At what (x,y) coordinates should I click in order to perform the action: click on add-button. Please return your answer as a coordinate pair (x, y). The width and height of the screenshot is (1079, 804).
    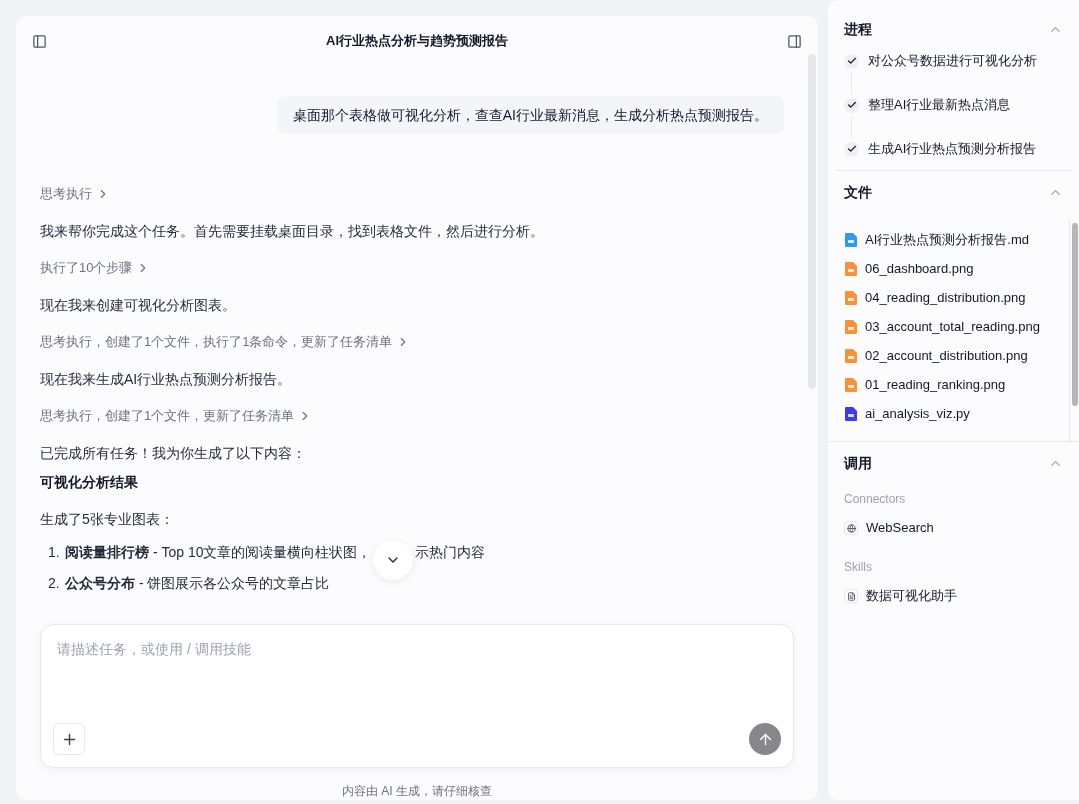
    Looking at the image, I should click on (69, 739).